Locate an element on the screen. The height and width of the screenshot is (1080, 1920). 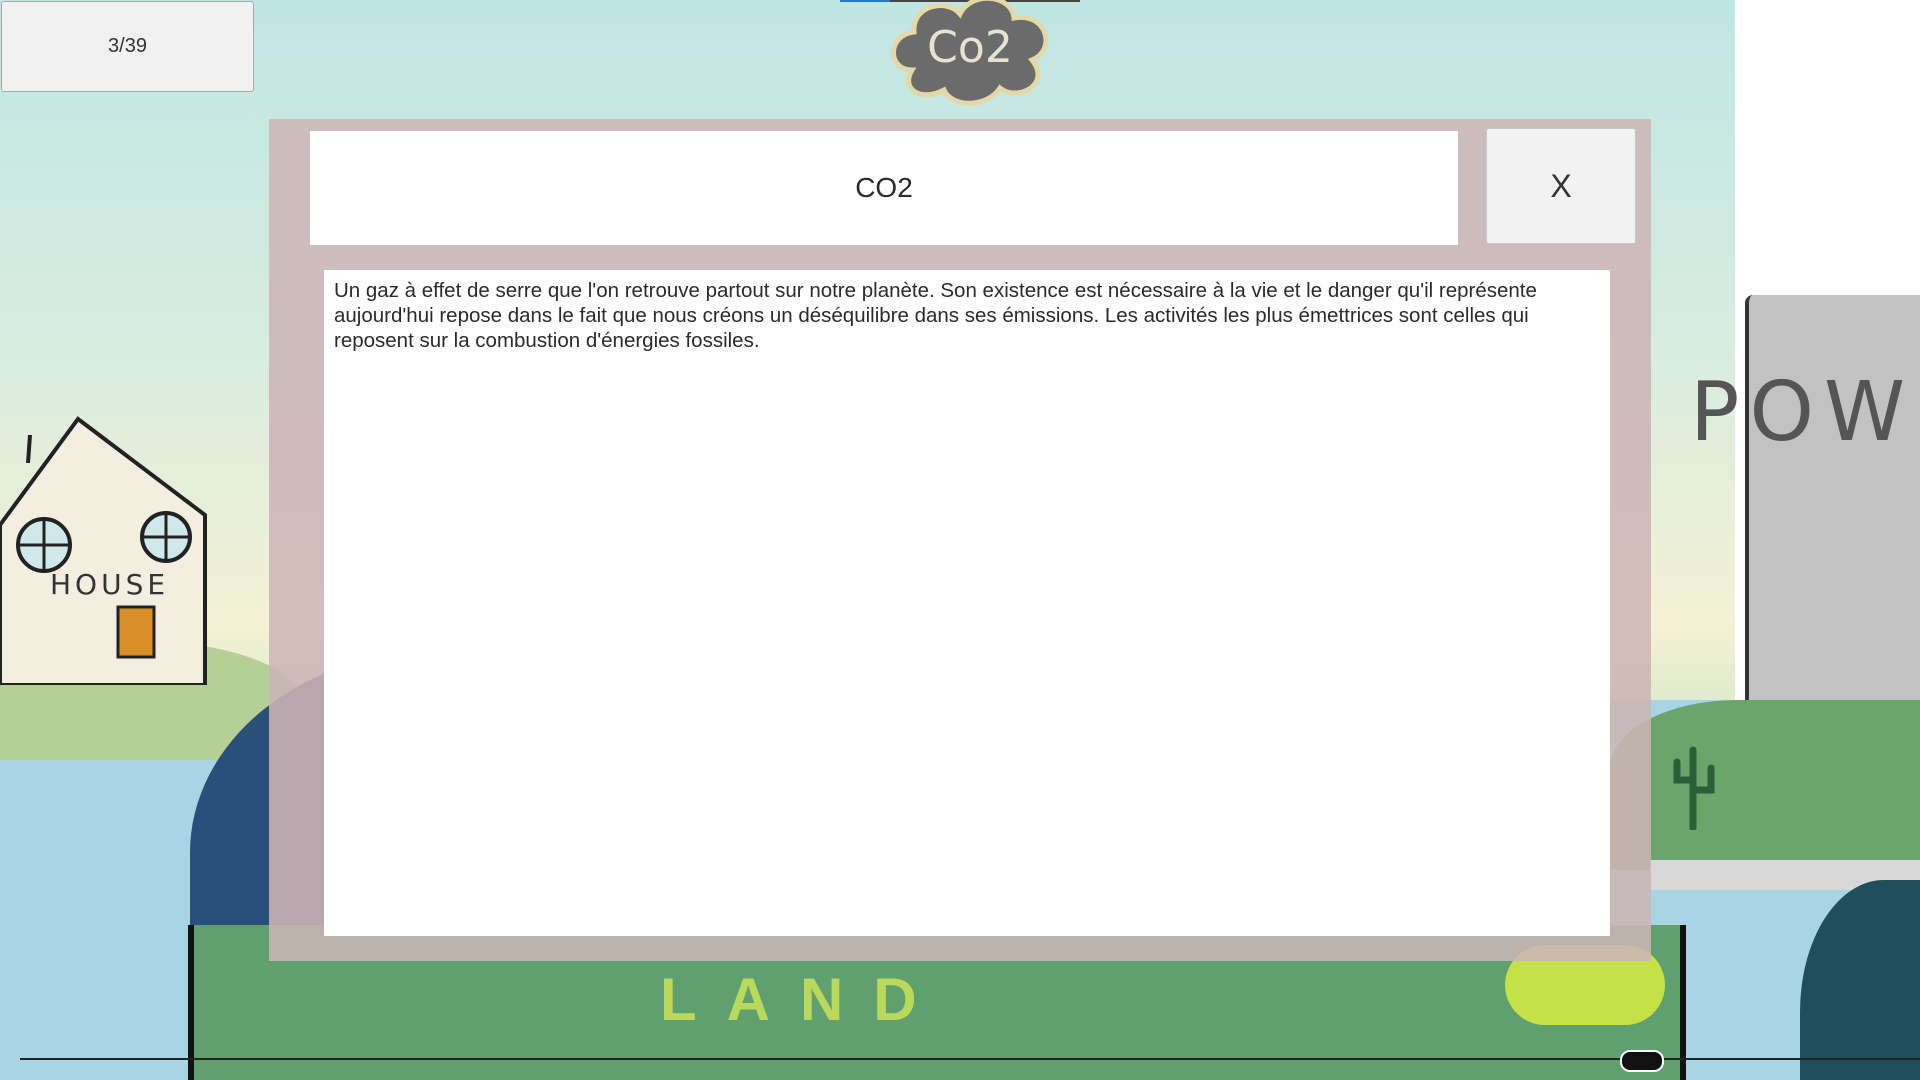
progress-counter: 3/39 is located at coordinates (127, 46).